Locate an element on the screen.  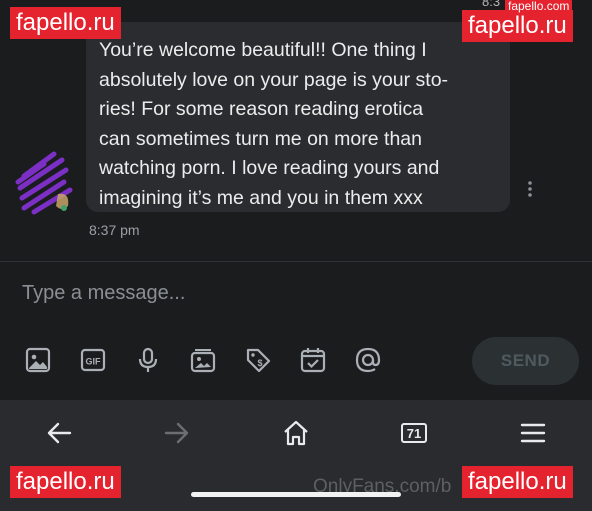
media-vault-icon is located at coordinates (203, 361).